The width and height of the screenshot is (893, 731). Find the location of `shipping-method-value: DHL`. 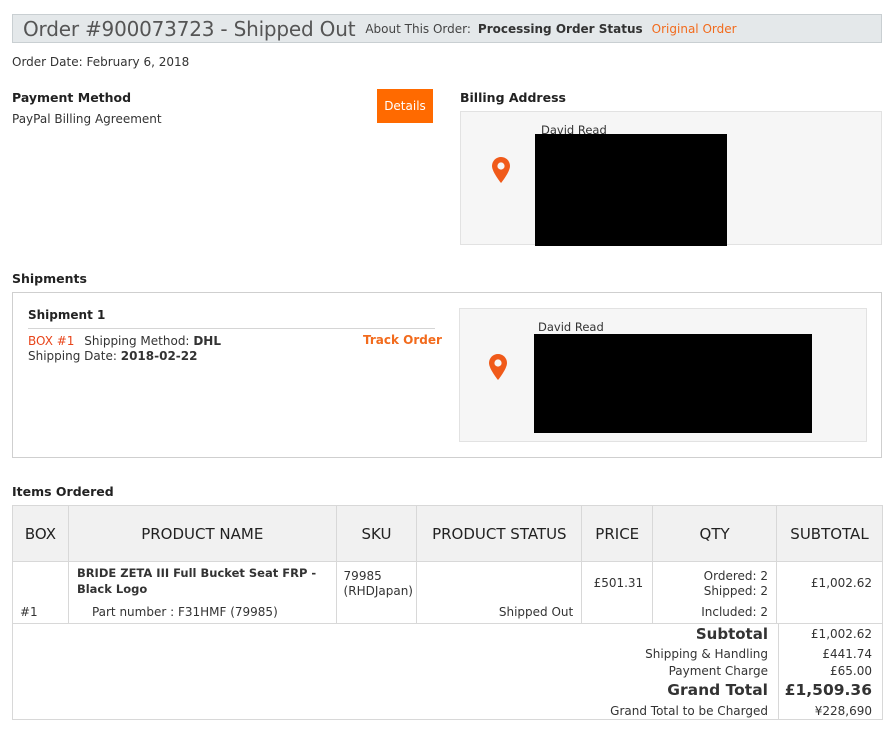

shipping-method-value: DHL is located at coordinates (207, 341).